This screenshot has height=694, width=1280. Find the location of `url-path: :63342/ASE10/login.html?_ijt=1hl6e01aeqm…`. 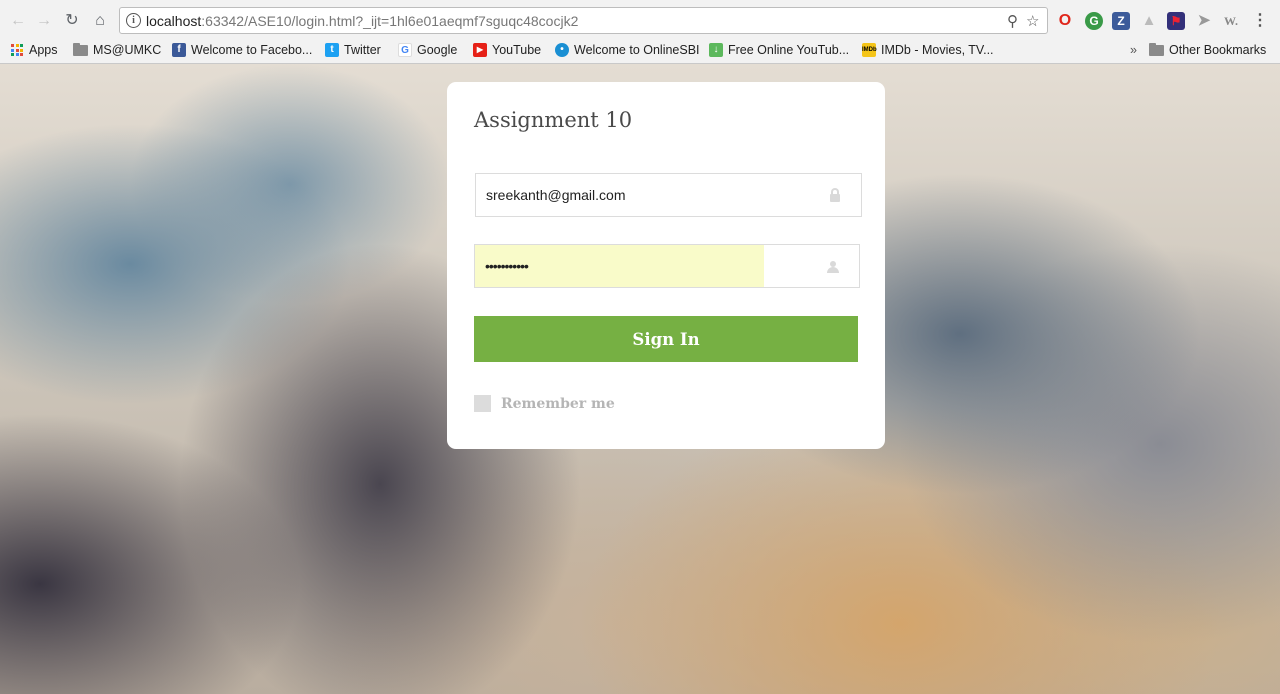

url-path: :63342/ASE10/login.html?_ijt=1hl6e01aeqm… is located at coordinates (390, 21).